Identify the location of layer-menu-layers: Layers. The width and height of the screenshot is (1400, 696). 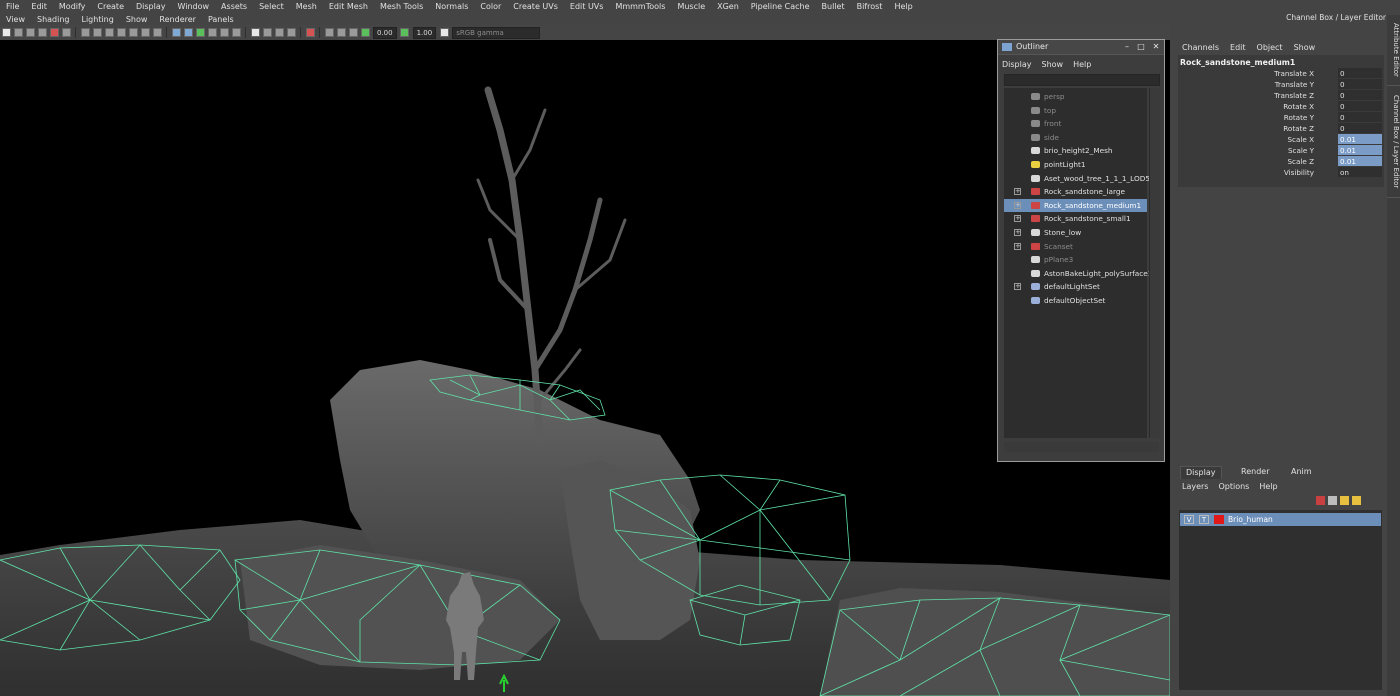
(1195, 486).